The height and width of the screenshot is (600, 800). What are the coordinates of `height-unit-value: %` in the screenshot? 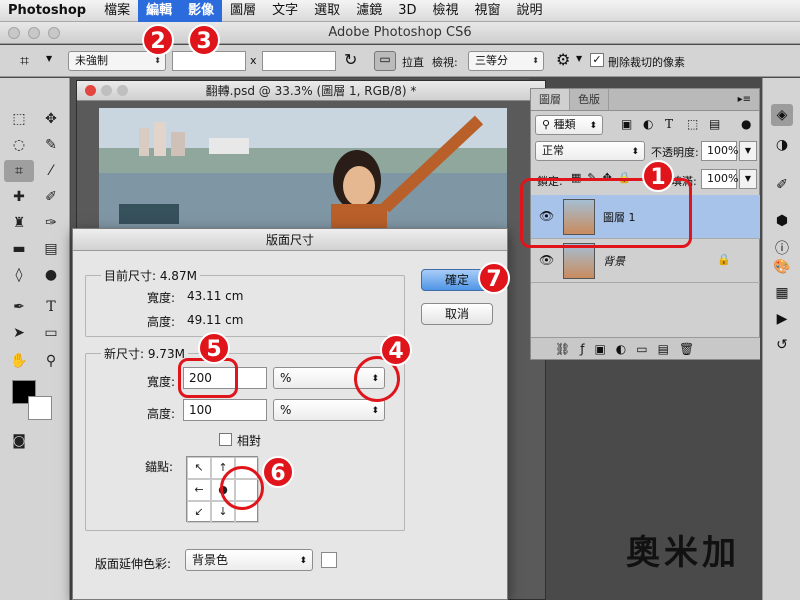 It's located at (286, 410).